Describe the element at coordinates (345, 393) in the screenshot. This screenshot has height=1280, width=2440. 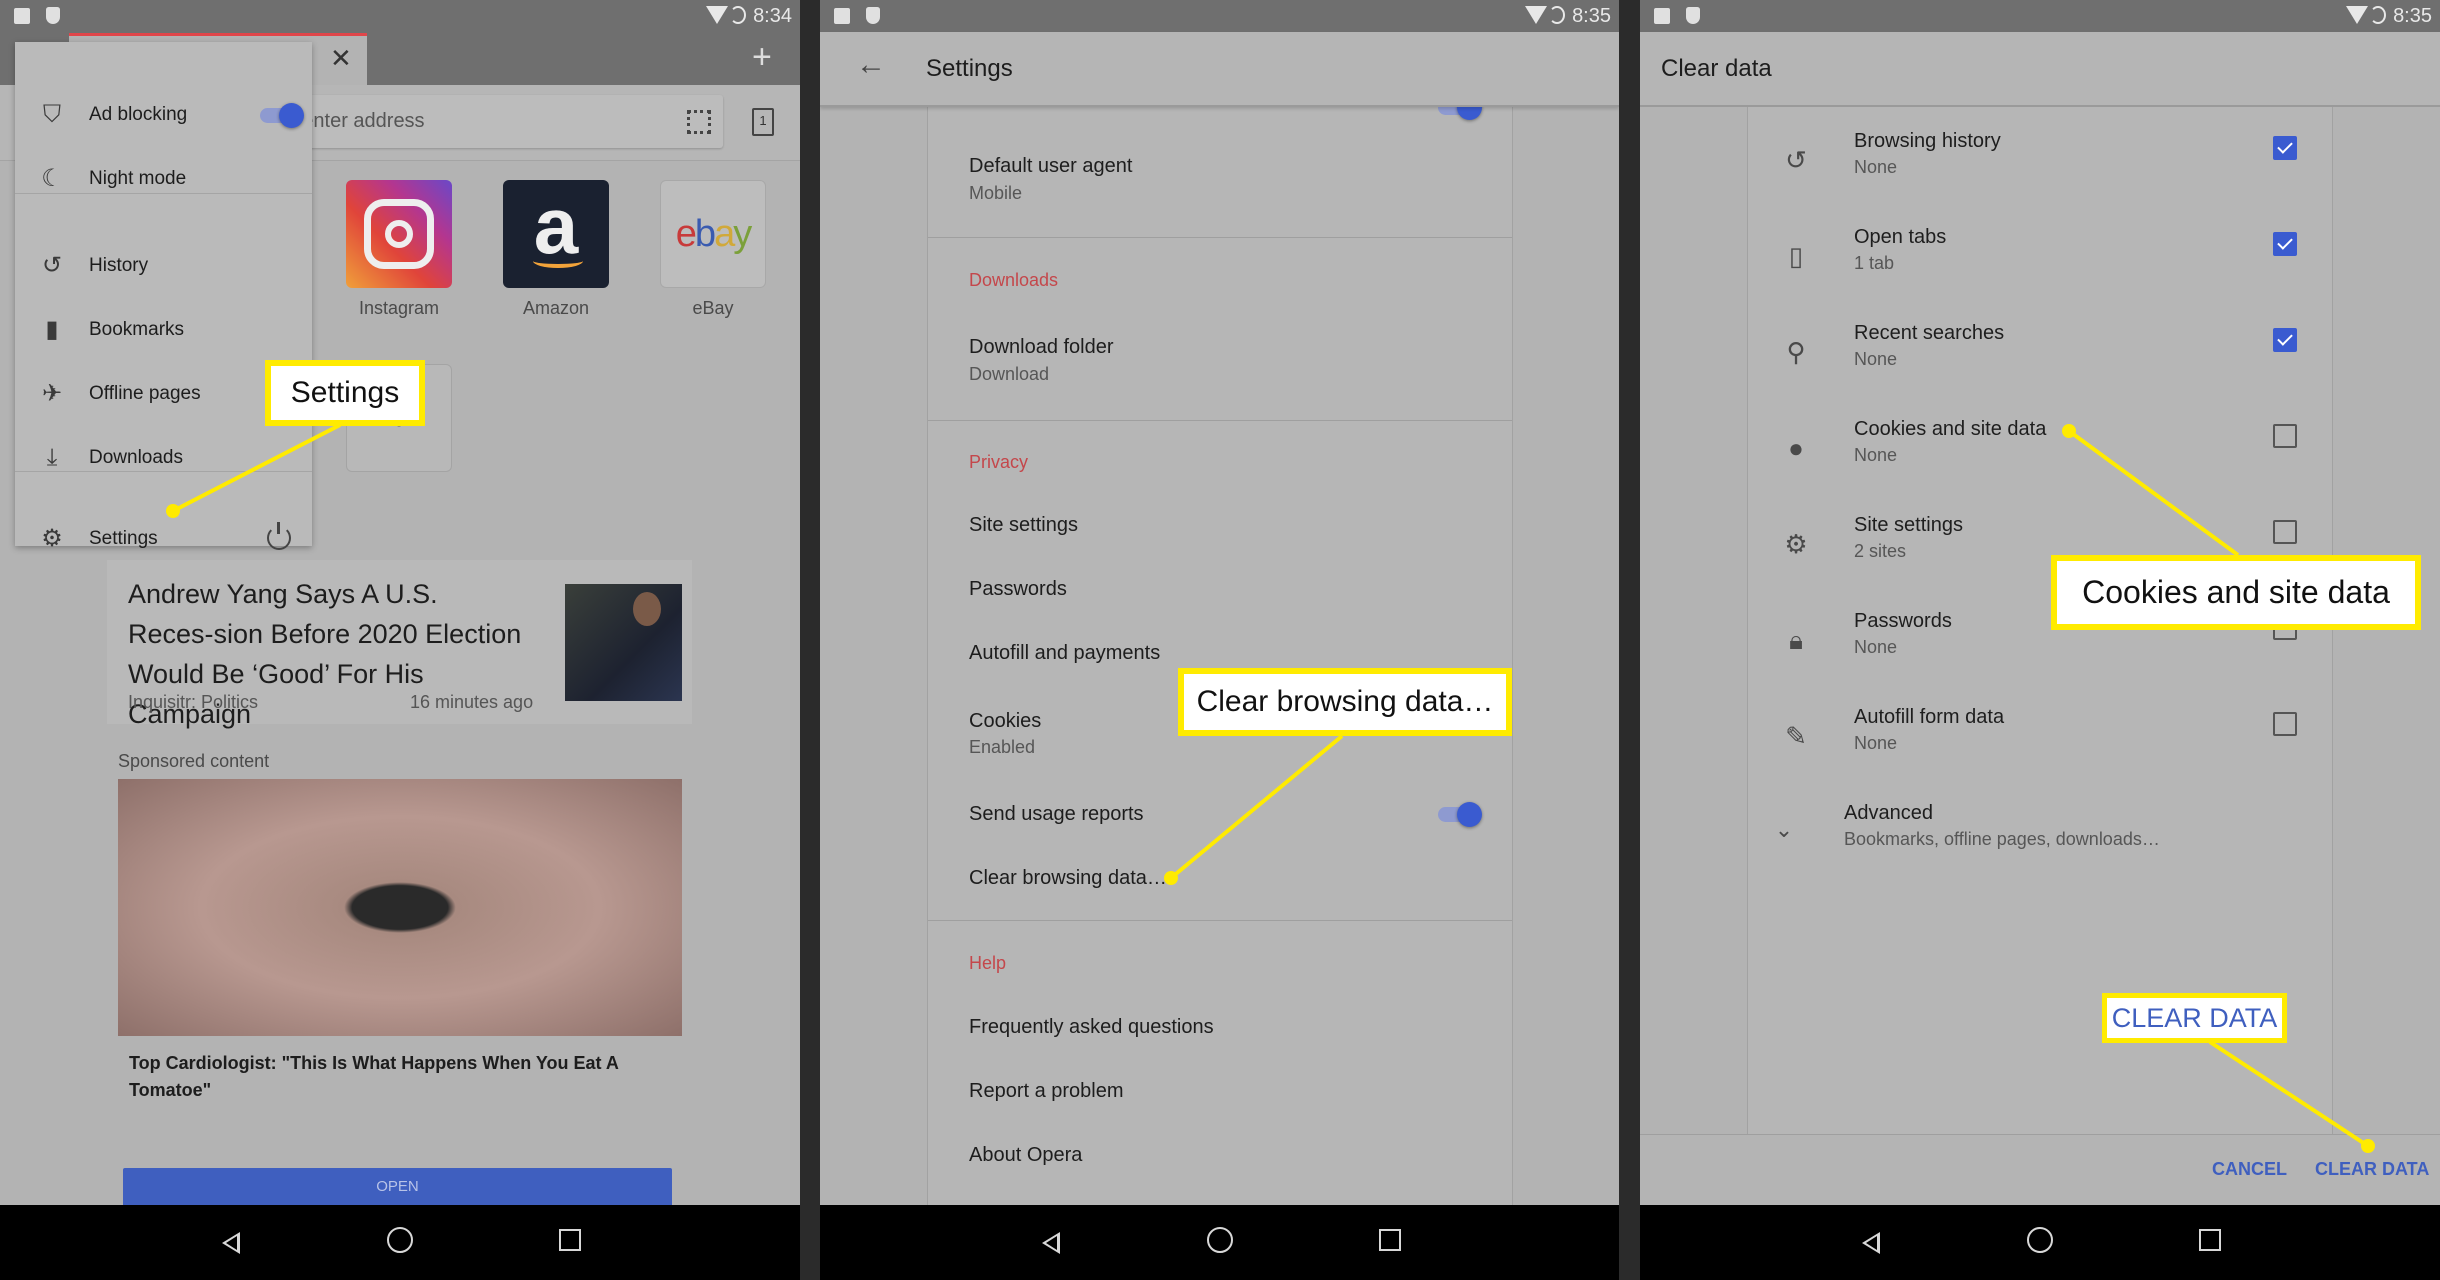
I see `callout-settings: Settings` at that location.